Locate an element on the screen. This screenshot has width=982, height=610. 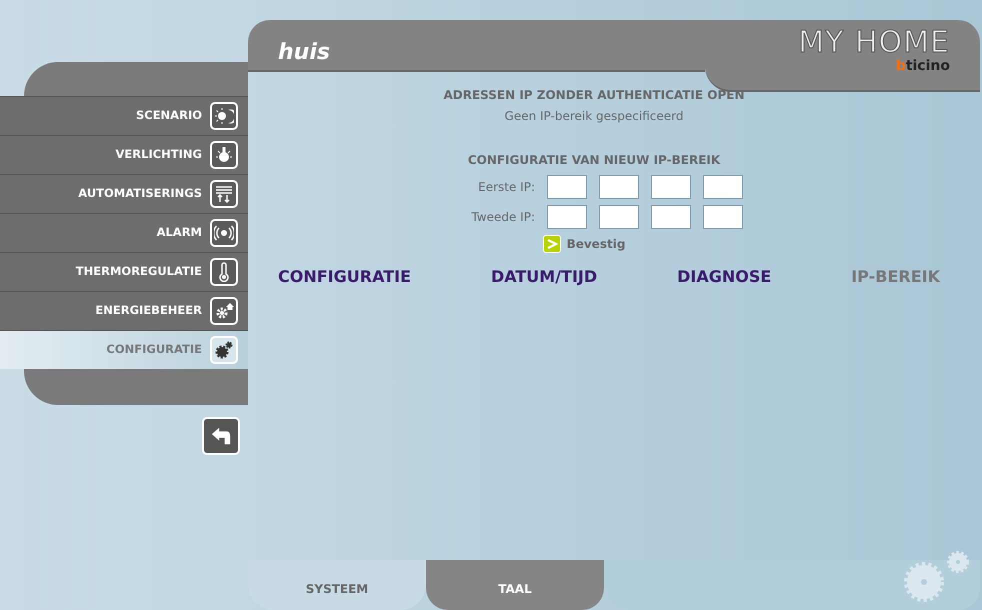
product-logo: MY HOME is located at coordinates (874, 43).